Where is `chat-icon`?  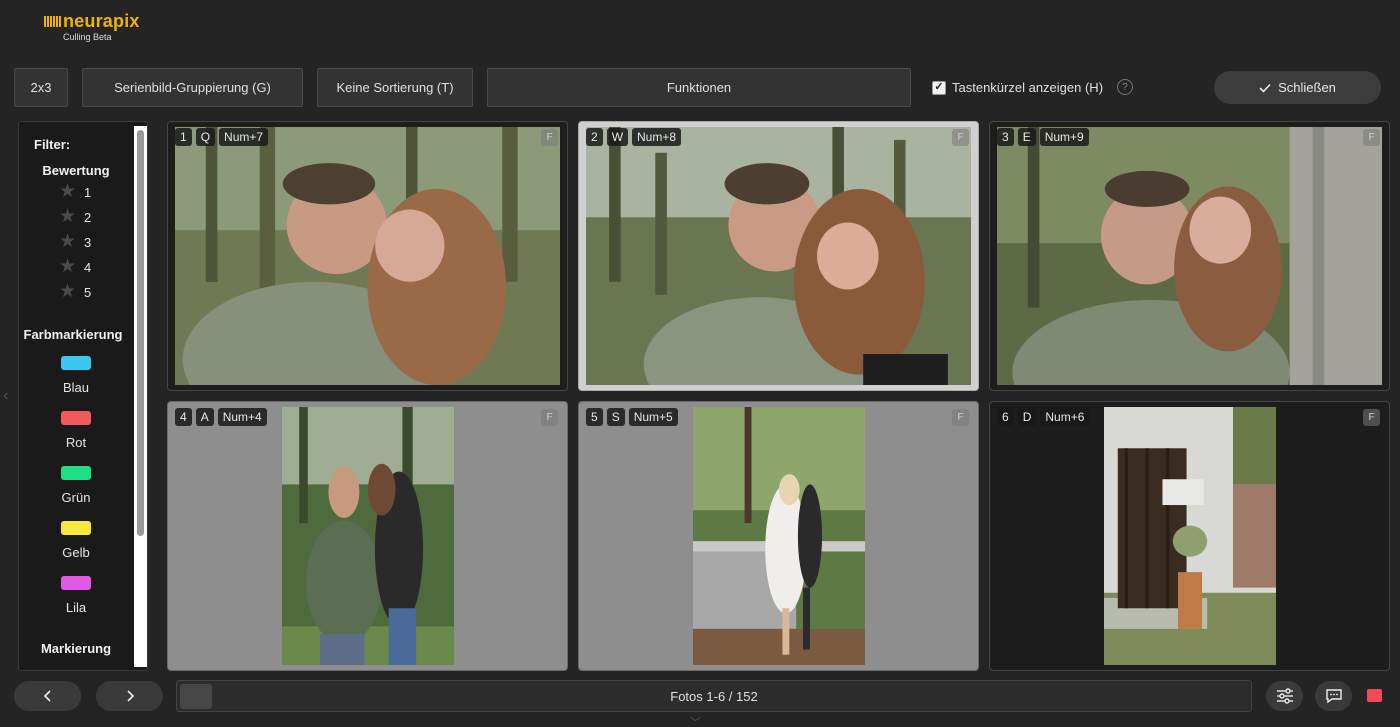 chat-icon is located at coordinates (1333, 696).